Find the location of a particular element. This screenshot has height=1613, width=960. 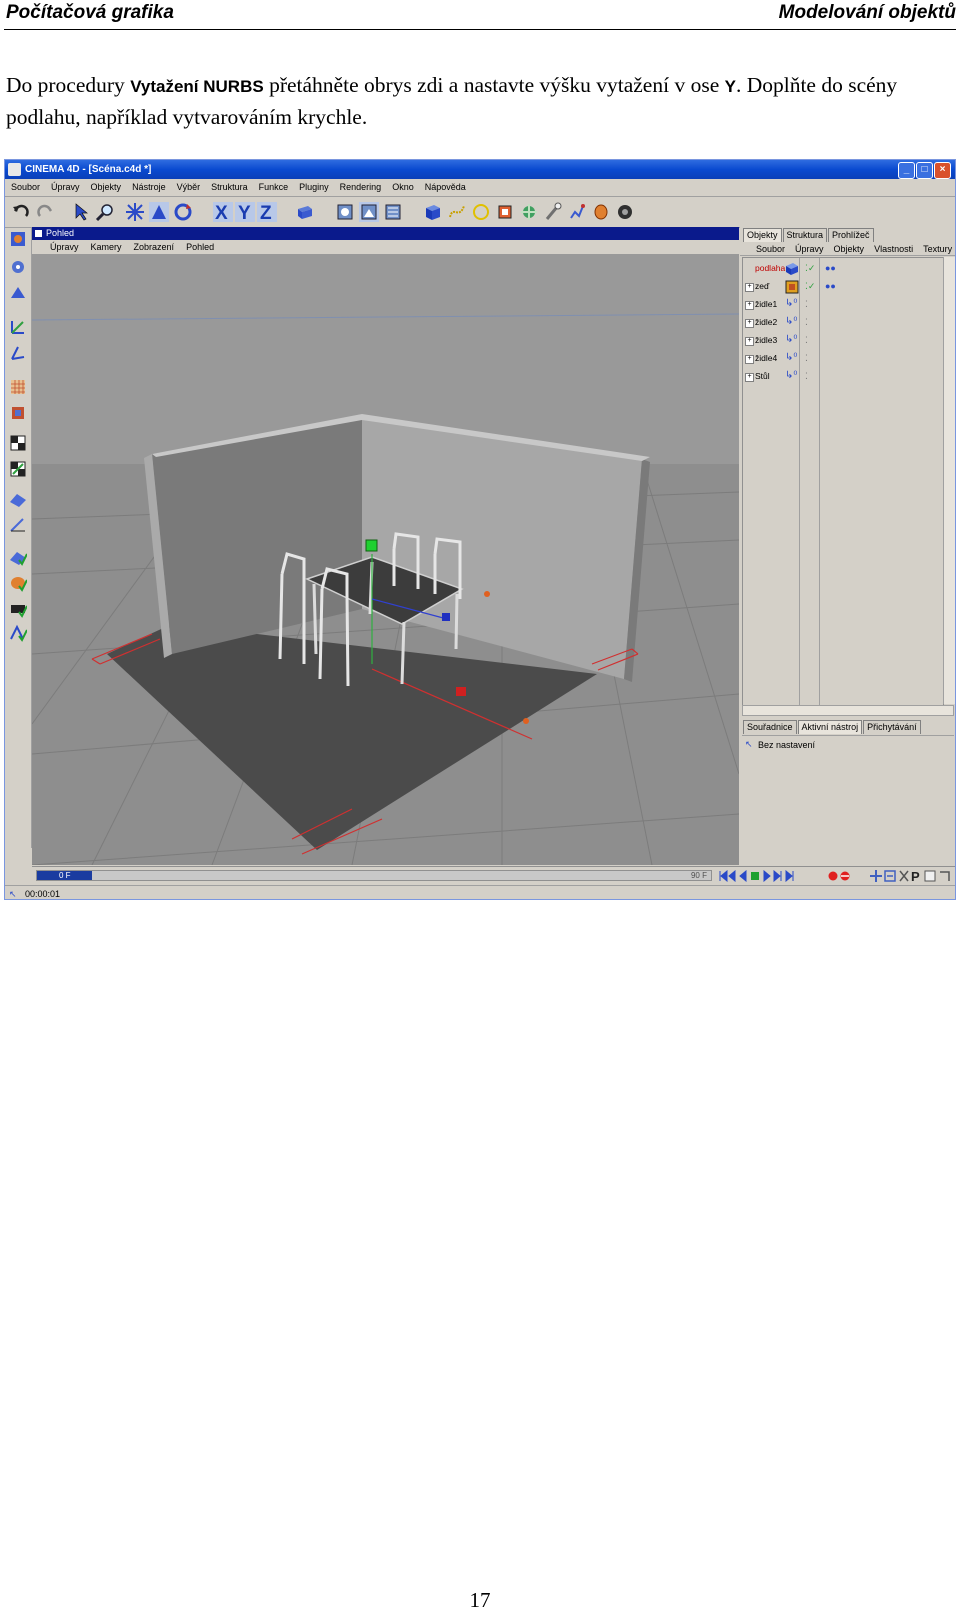

minimize-icon: _ is located at coordinates (906, 170).